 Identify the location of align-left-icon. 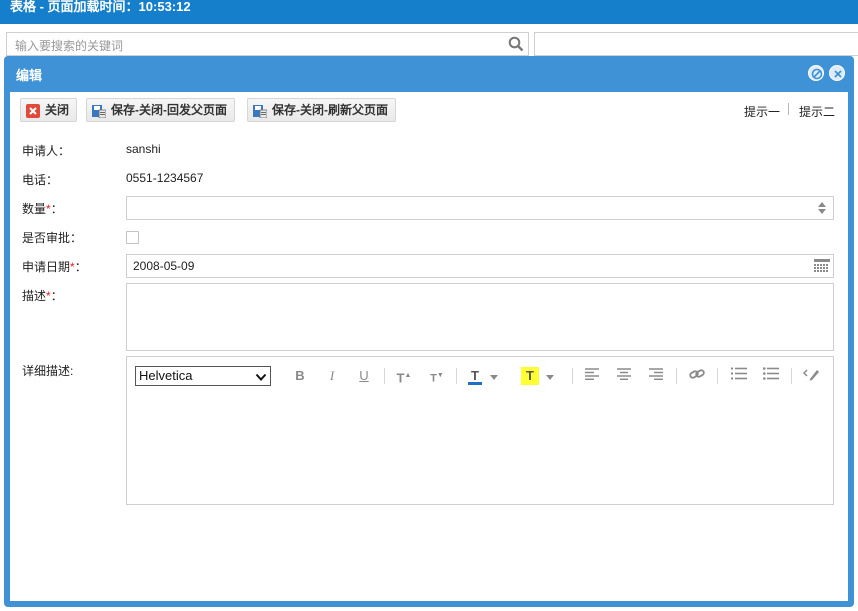
(592, 376).